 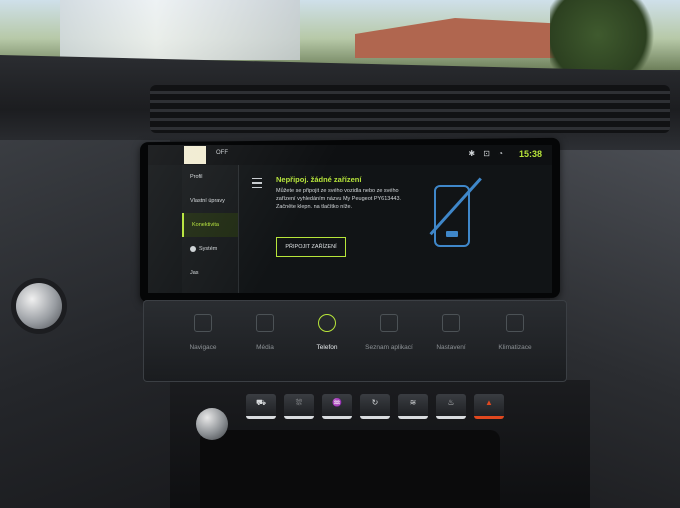 What do you see at coordinates (265, 323) in the screenshot?
I see `music-icon` at bounding box center [265, 323].